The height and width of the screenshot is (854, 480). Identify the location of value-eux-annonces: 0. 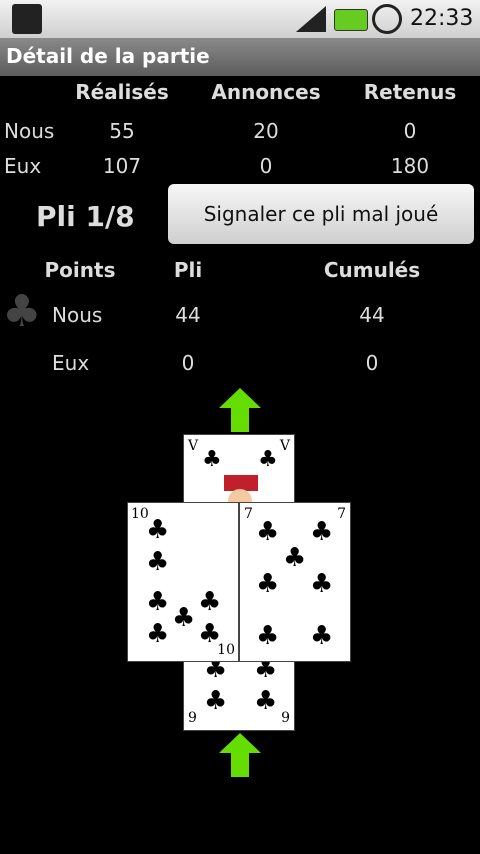
(266, 166).